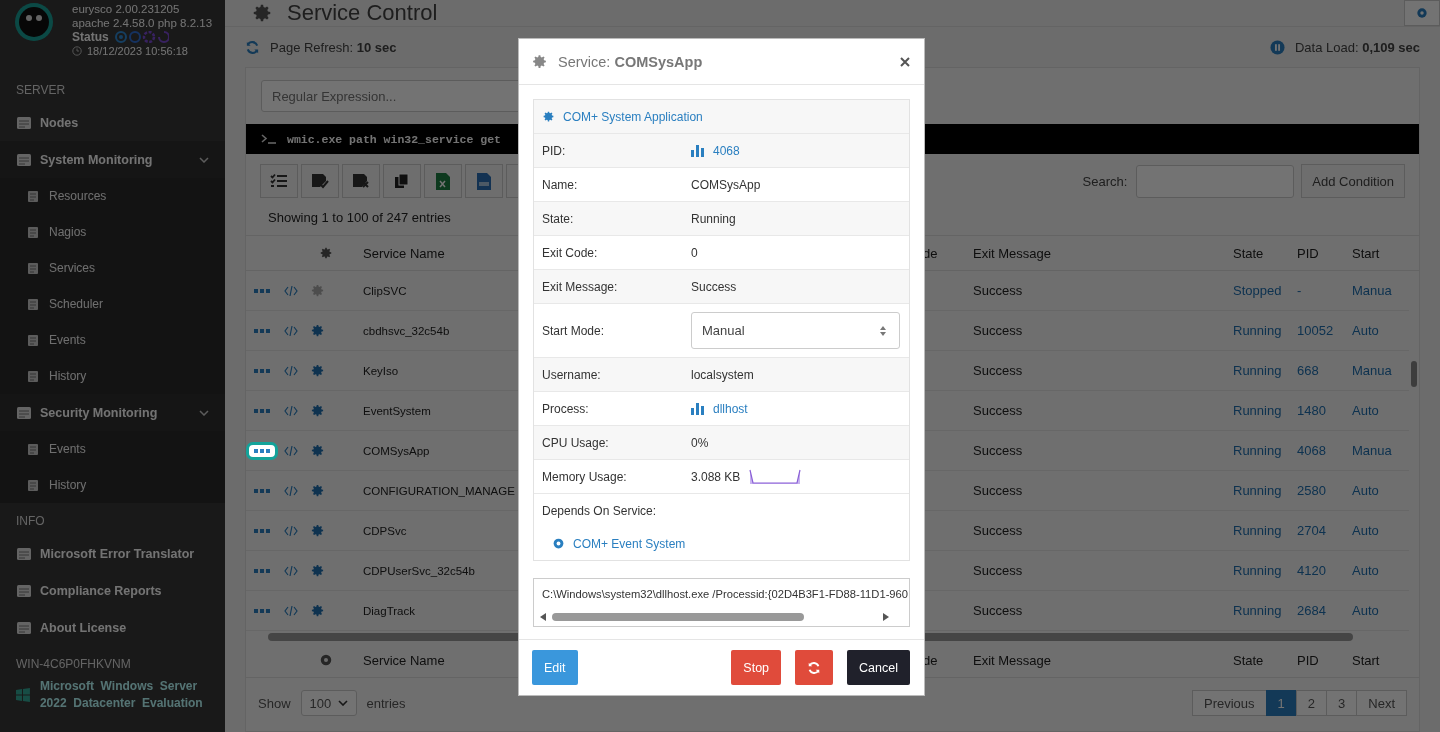  What do you see at coordinates (1311, 530) in the screenshot?
I see `pid-link: 2704` at bounding box center [1311, 530].